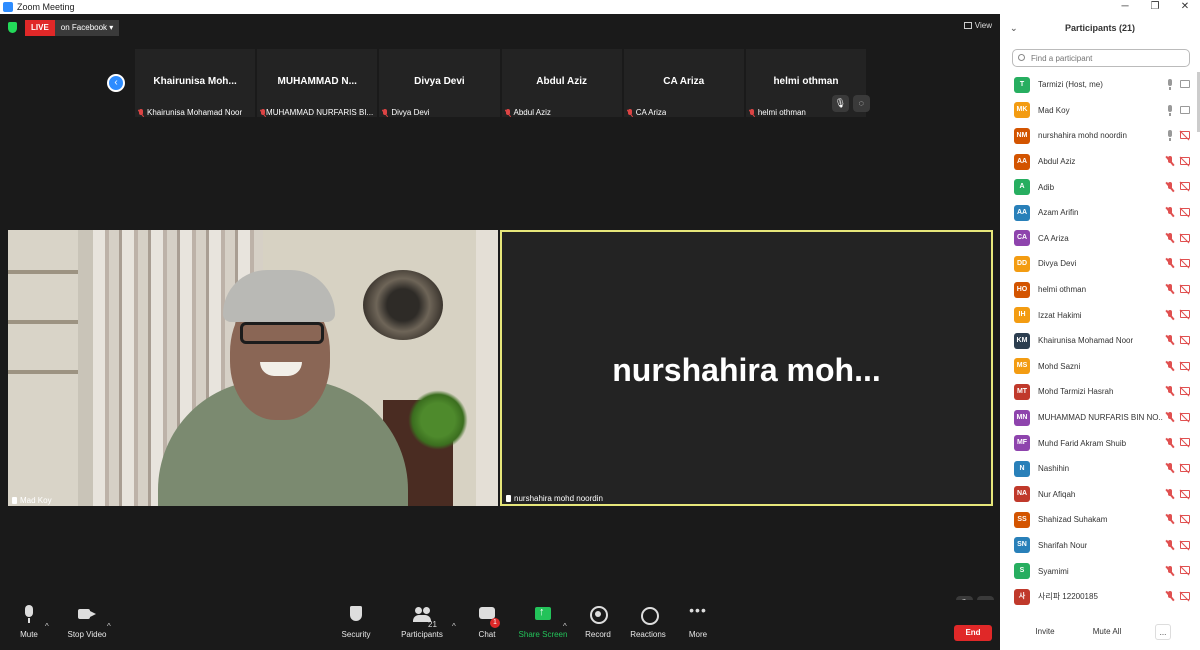 The image size is (1200, 650). I want to click on participant-avatar: MS, so click(1022, 366).